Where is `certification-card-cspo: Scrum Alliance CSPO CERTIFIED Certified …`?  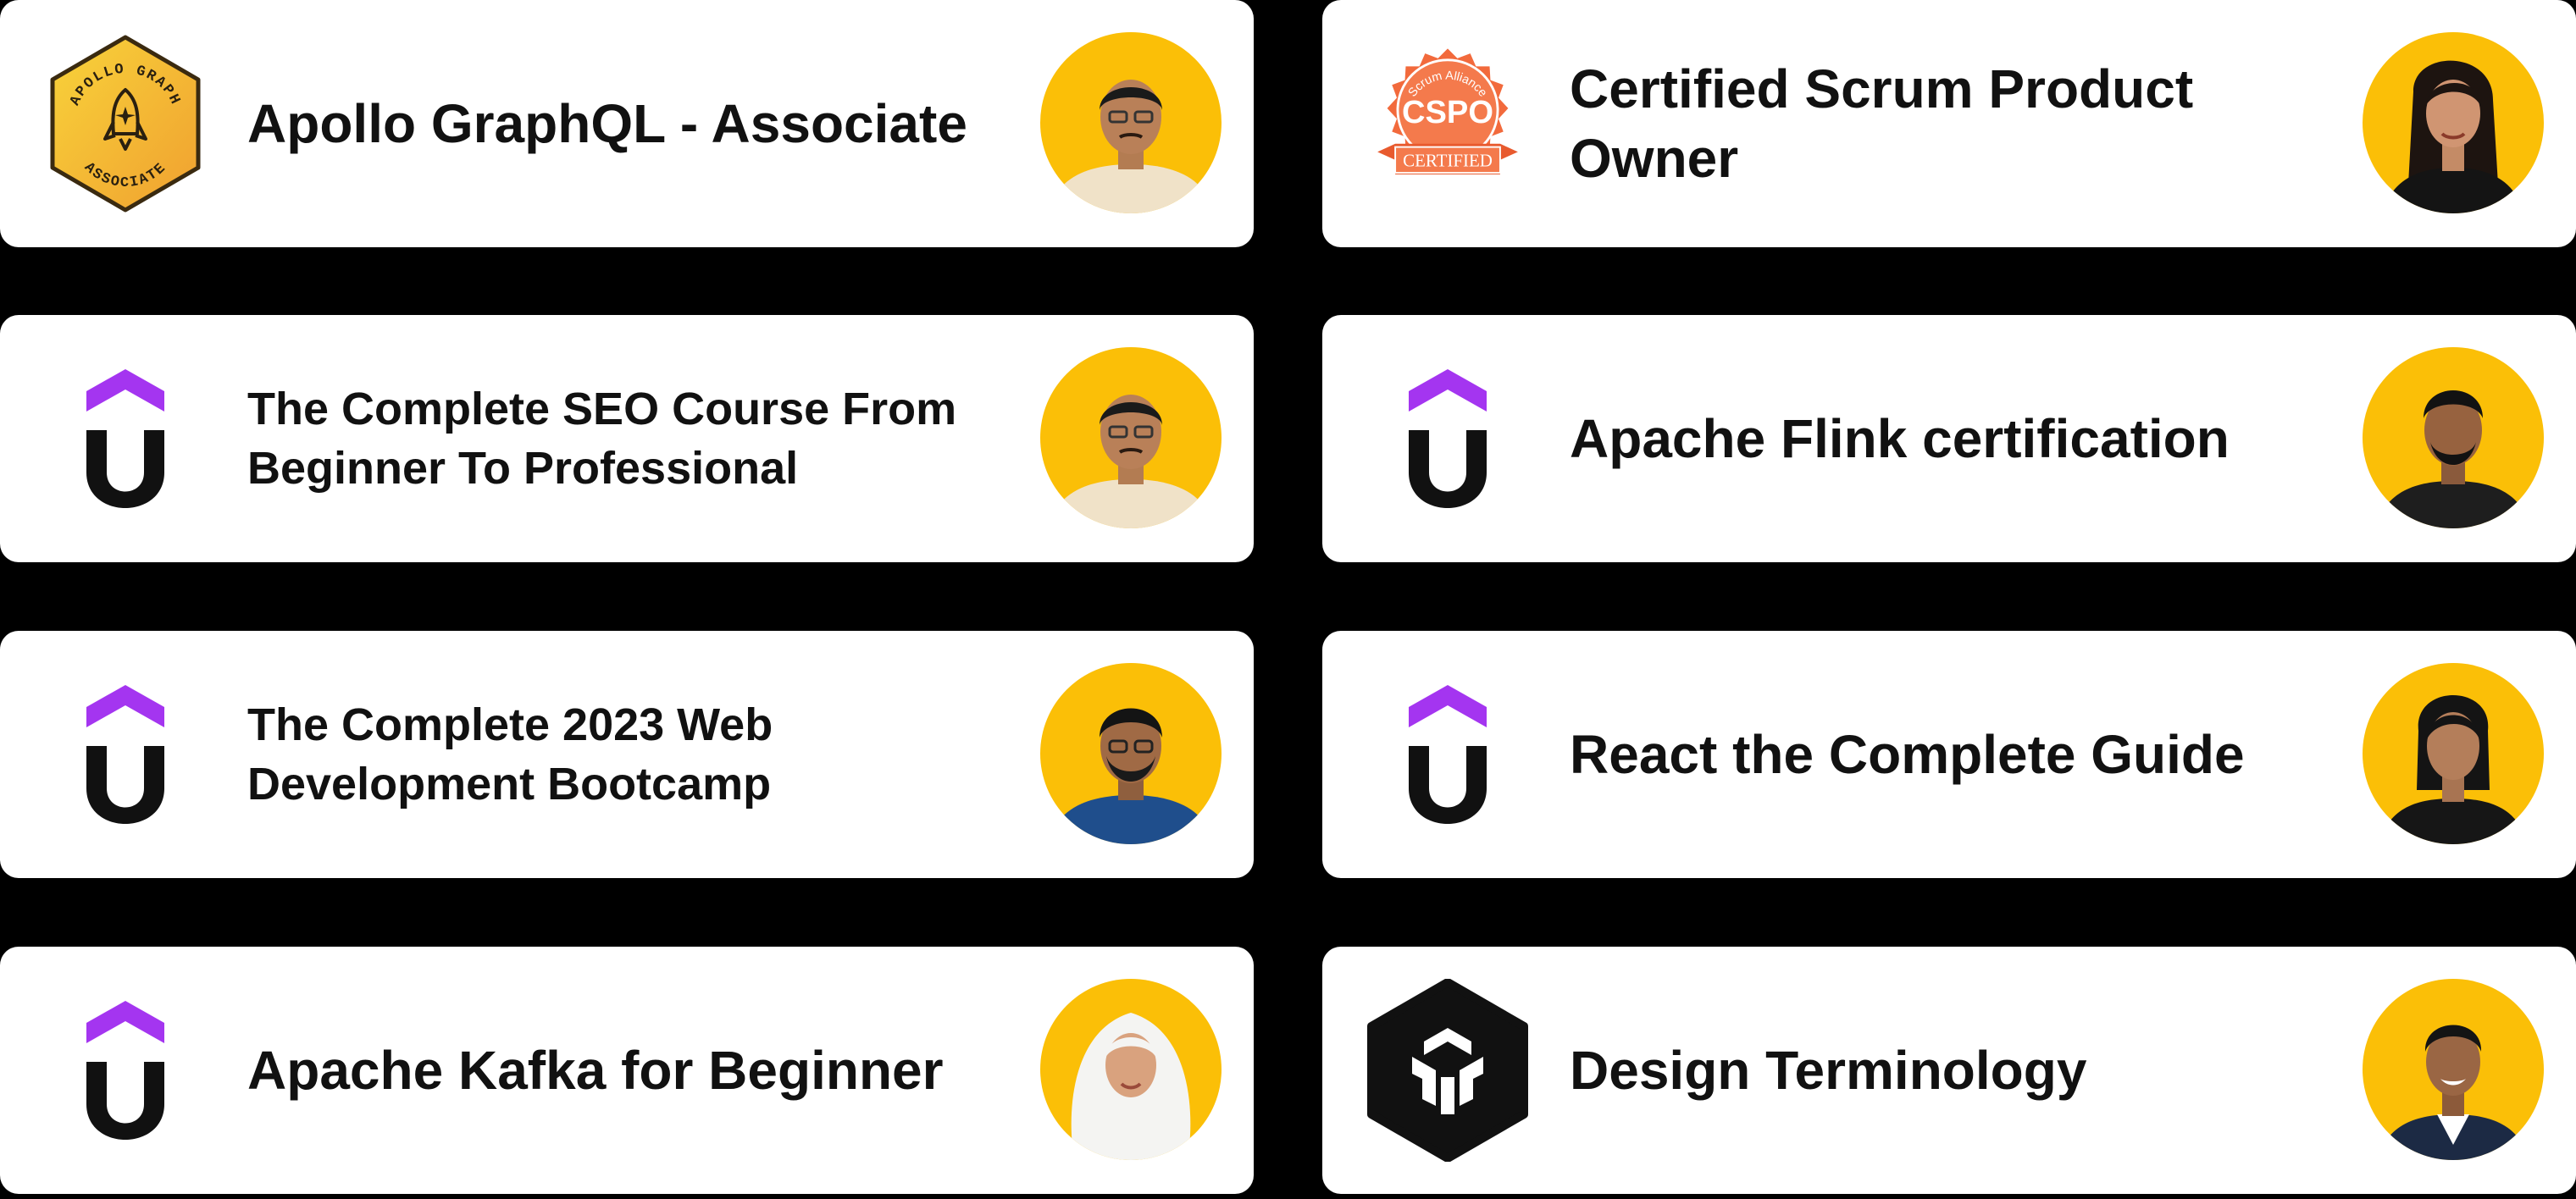
certification-card-cspo: Scrum Alliance CSPO CERTIFIED Certified … is located at coordinates (1949, 124).